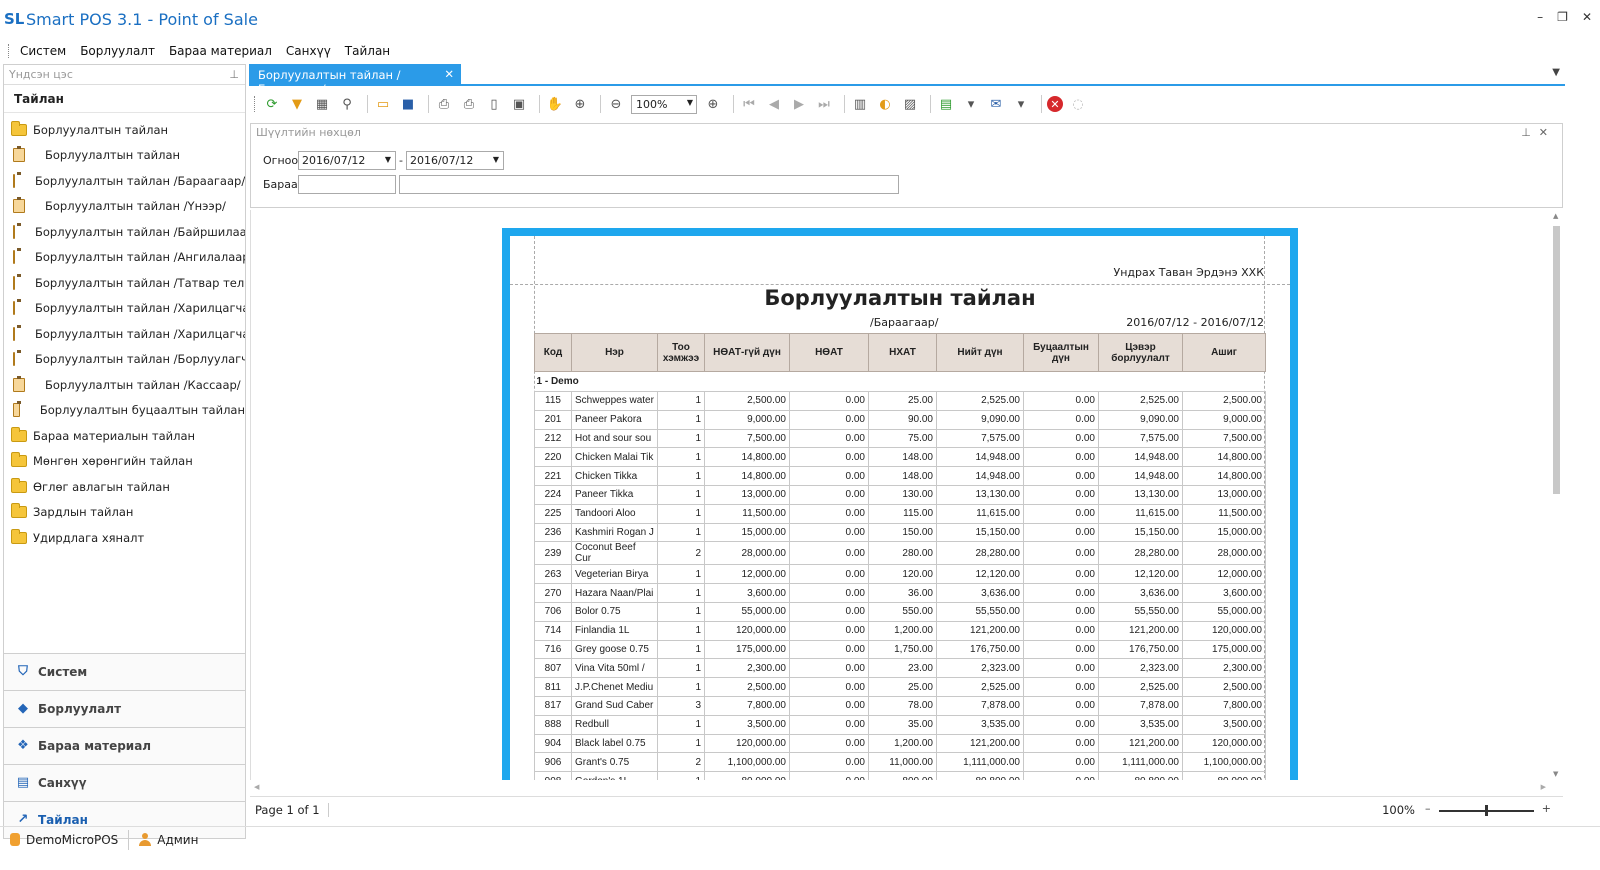  I want to click on menu-sales: Борлуулалт, so click(117, 51).